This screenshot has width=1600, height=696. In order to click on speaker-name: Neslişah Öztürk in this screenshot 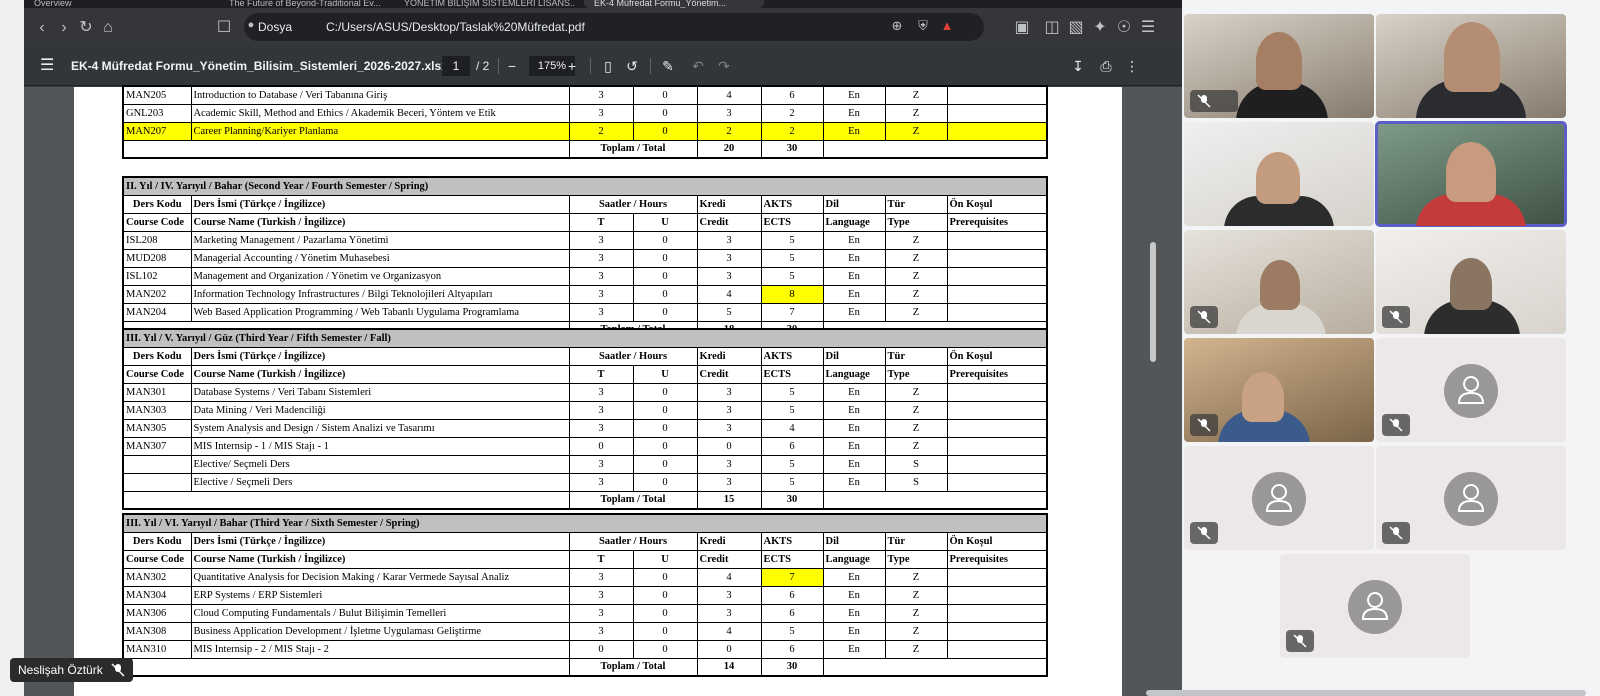, I will do `click(60, 670)`.